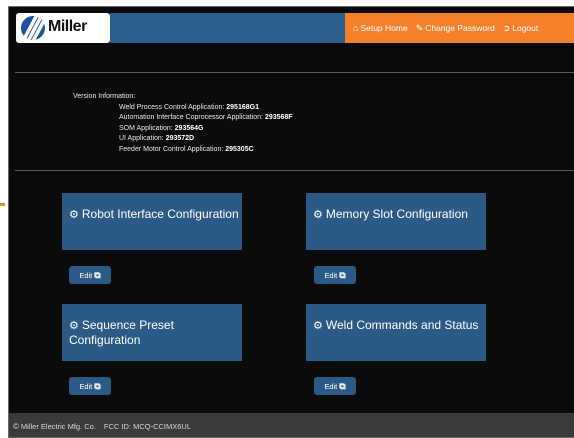 The height and width of the screenshot is (438, 574). I want to click on nav-change-password-label: Change Password, so click(460, 28).